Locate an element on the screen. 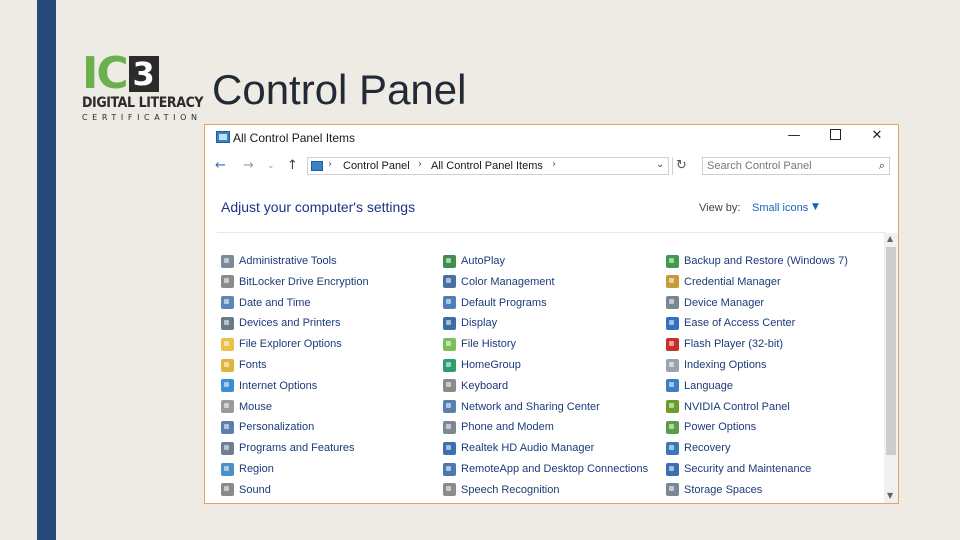 The width and height of the screenshot is (960, 540). file-history-icon is located at coordinates (449, 344).